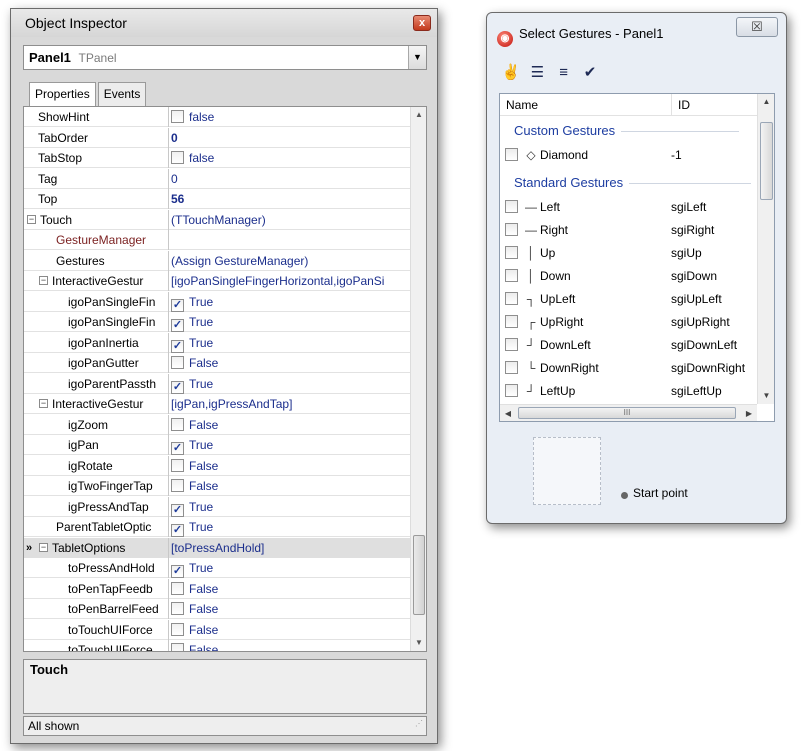  I want to click on property-value-cell: [igPan,igPressAndTap], so click(289, 404).